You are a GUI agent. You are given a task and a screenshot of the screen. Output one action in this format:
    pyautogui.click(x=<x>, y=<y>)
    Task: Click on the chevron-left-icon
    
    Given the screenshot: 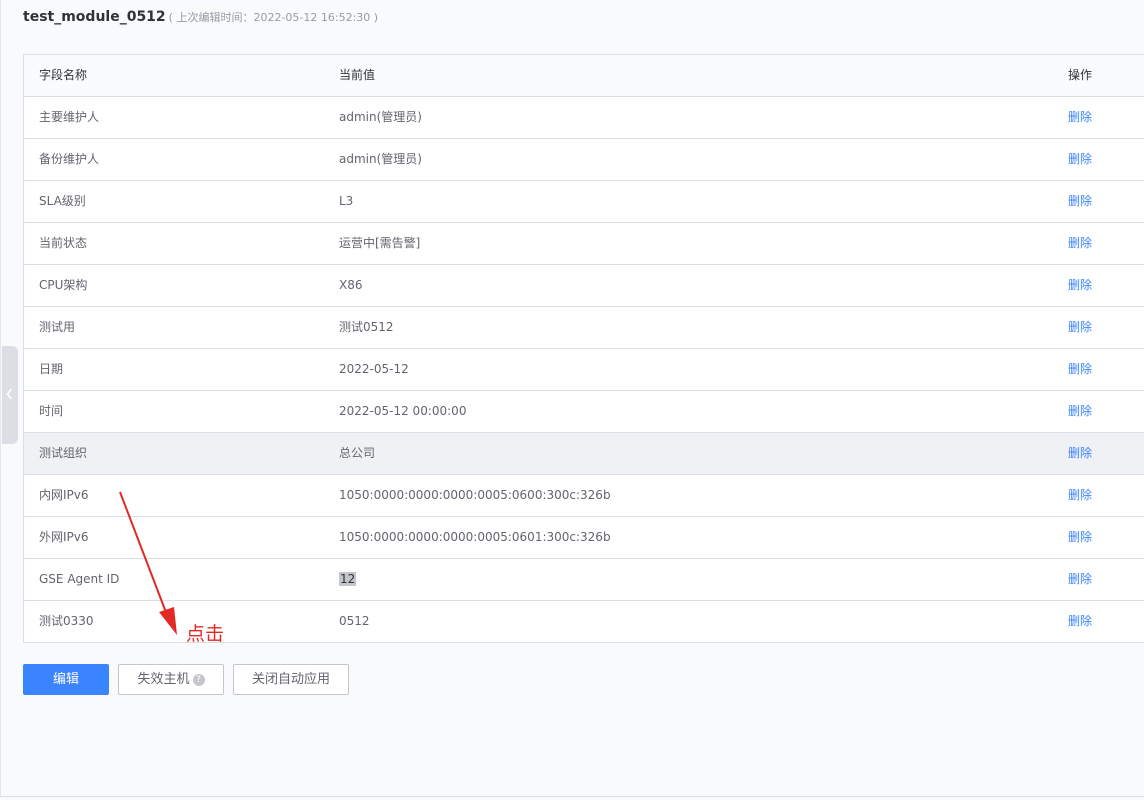 What is the action you would take?
    pyautogui.click(x=9, y=394)
    